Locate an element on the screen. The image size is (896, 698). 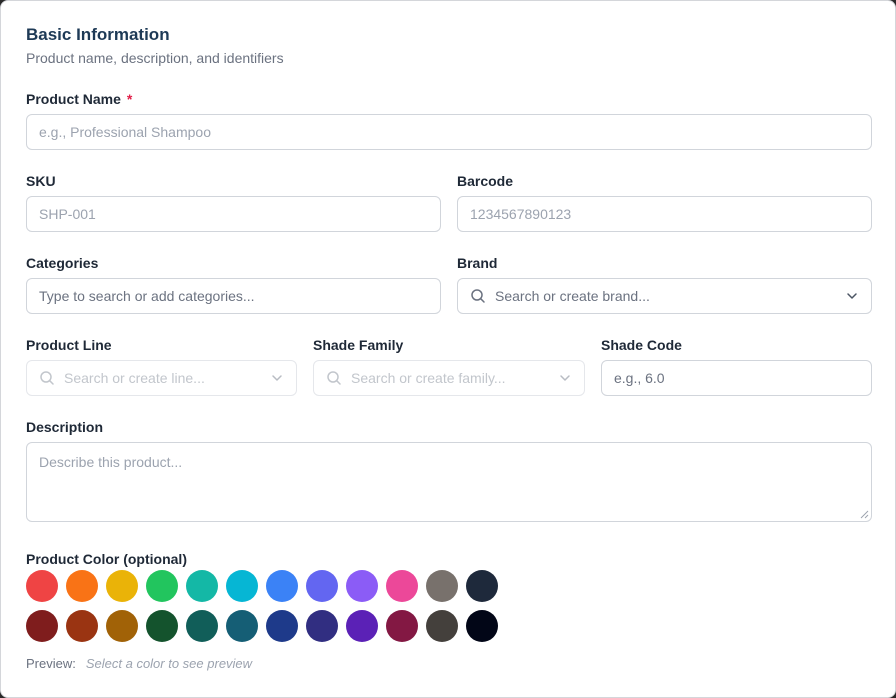
section-title: Basic Information is located at coordinates (98, 34).